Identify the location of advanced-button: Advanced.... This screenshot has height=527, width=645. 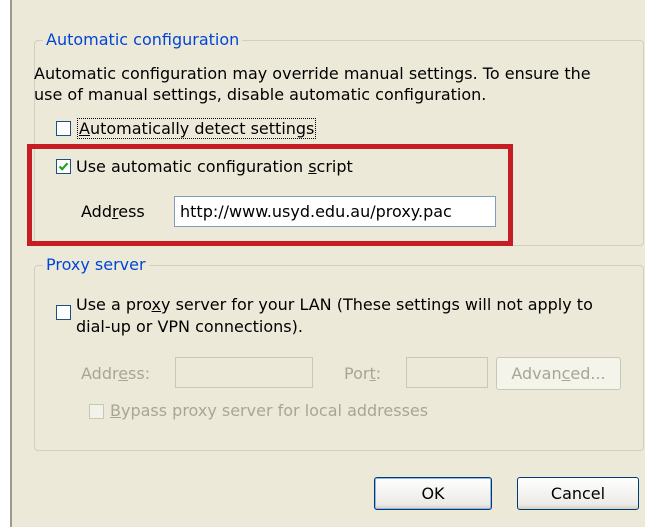
(558, 373).